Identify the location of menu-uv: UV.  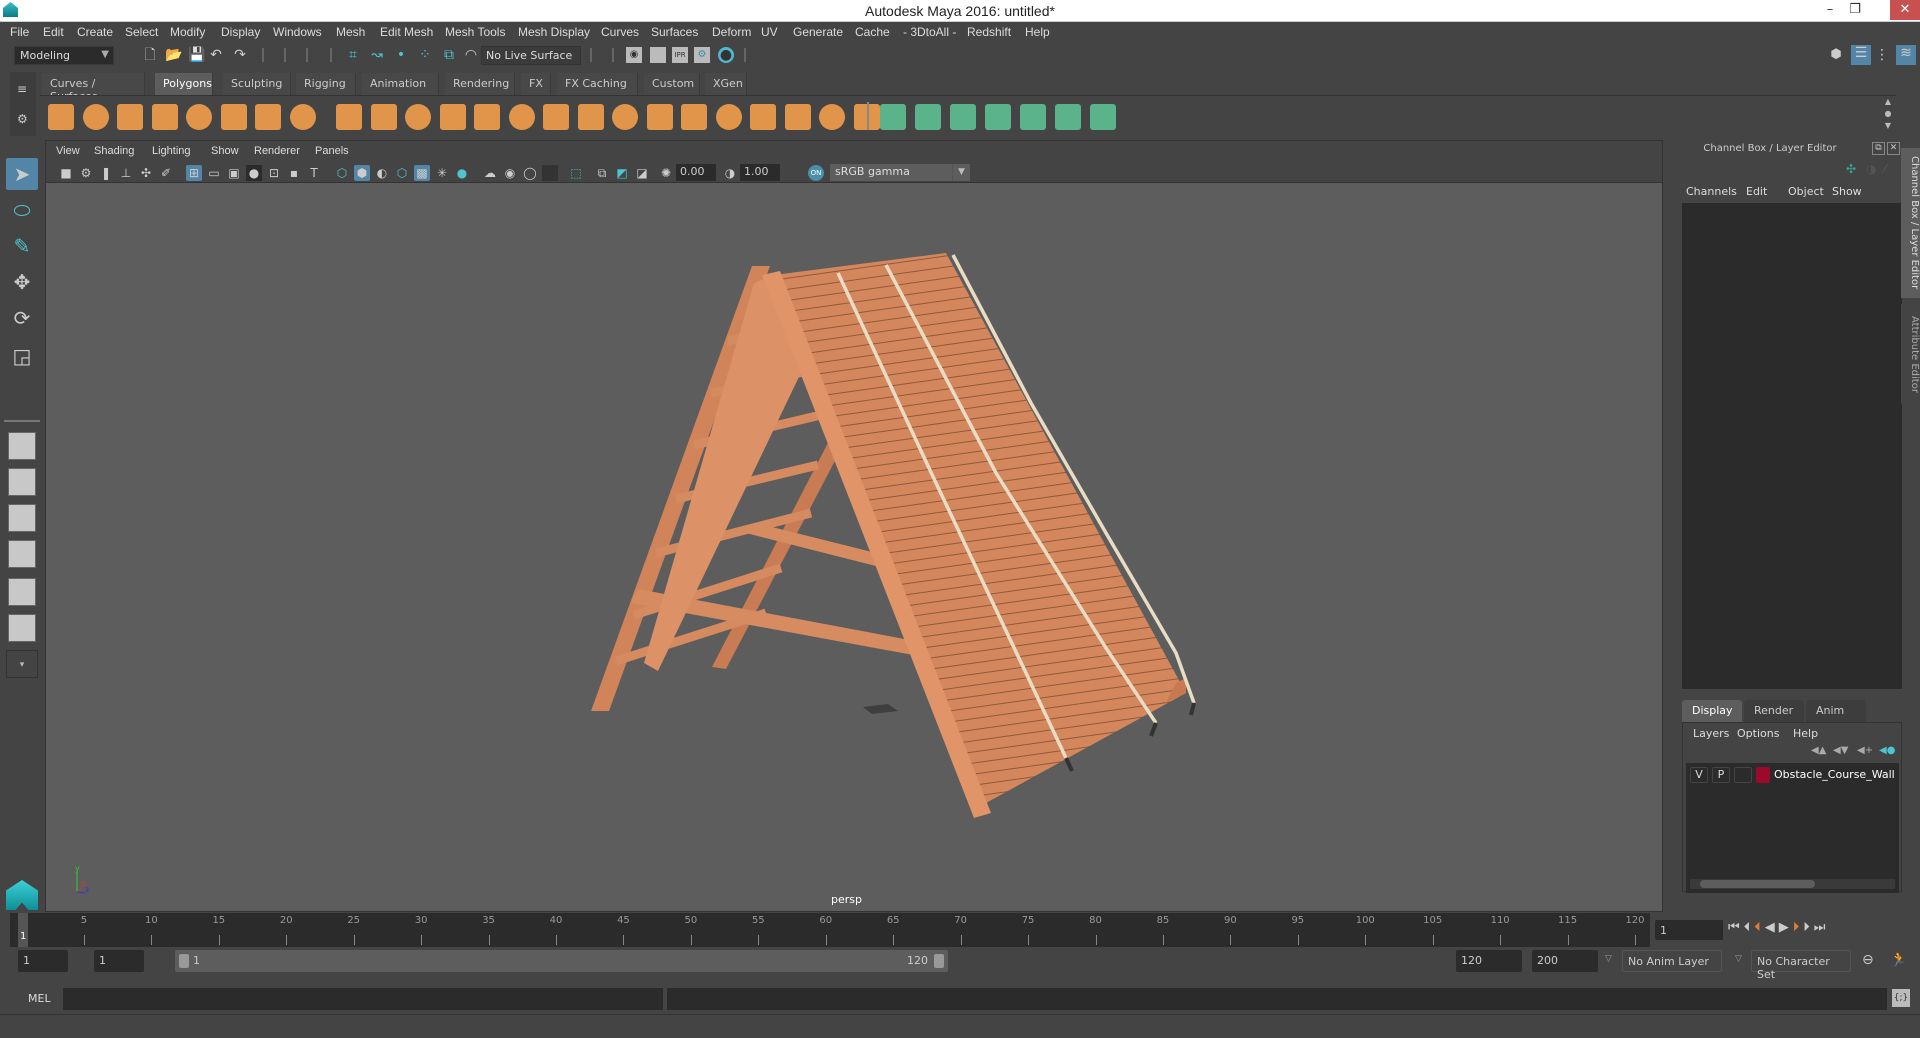
(769, 32).